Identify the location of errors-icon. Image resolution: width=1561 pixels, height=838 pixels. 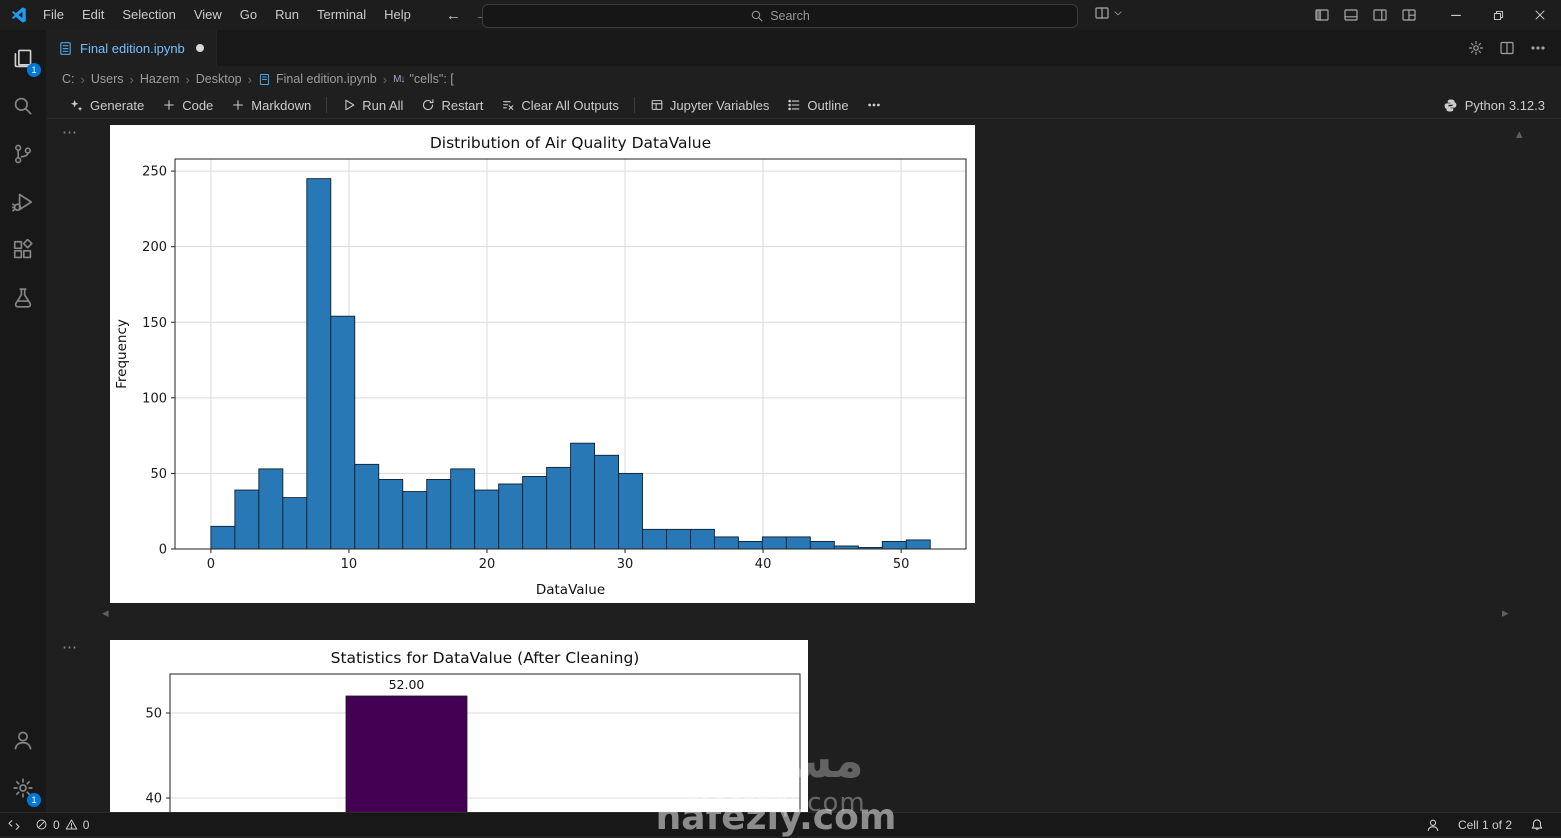
(41, 824).